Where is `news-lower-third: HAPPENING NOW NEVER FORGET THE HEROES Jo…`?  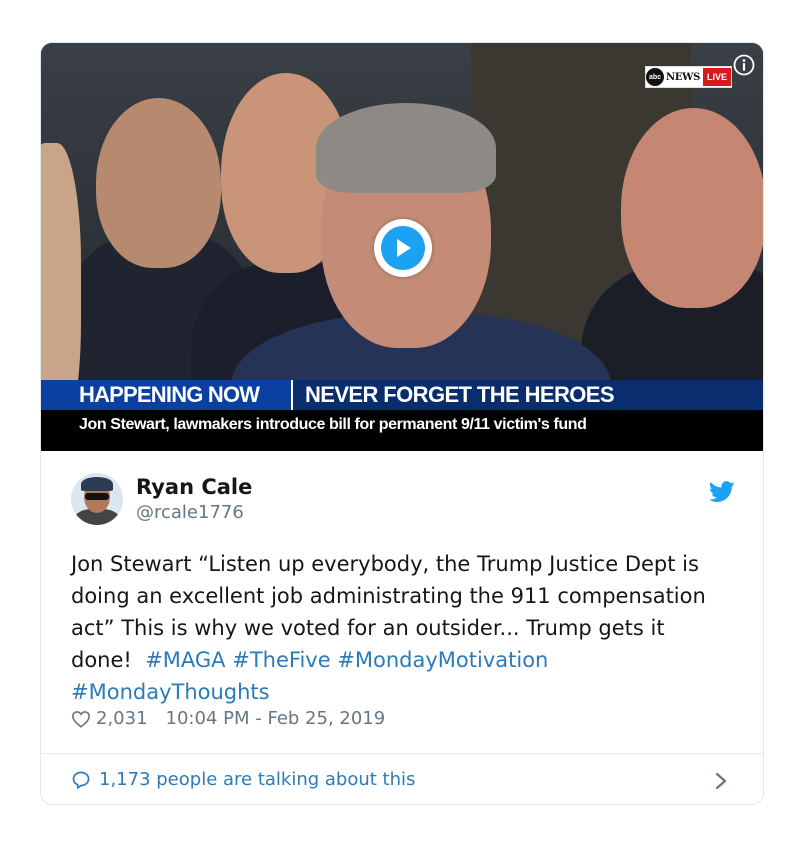
news-lower-third: HAPPENING NOW NEVER FORGET THE HEROES Jo… is located at coordinates (402, 415).